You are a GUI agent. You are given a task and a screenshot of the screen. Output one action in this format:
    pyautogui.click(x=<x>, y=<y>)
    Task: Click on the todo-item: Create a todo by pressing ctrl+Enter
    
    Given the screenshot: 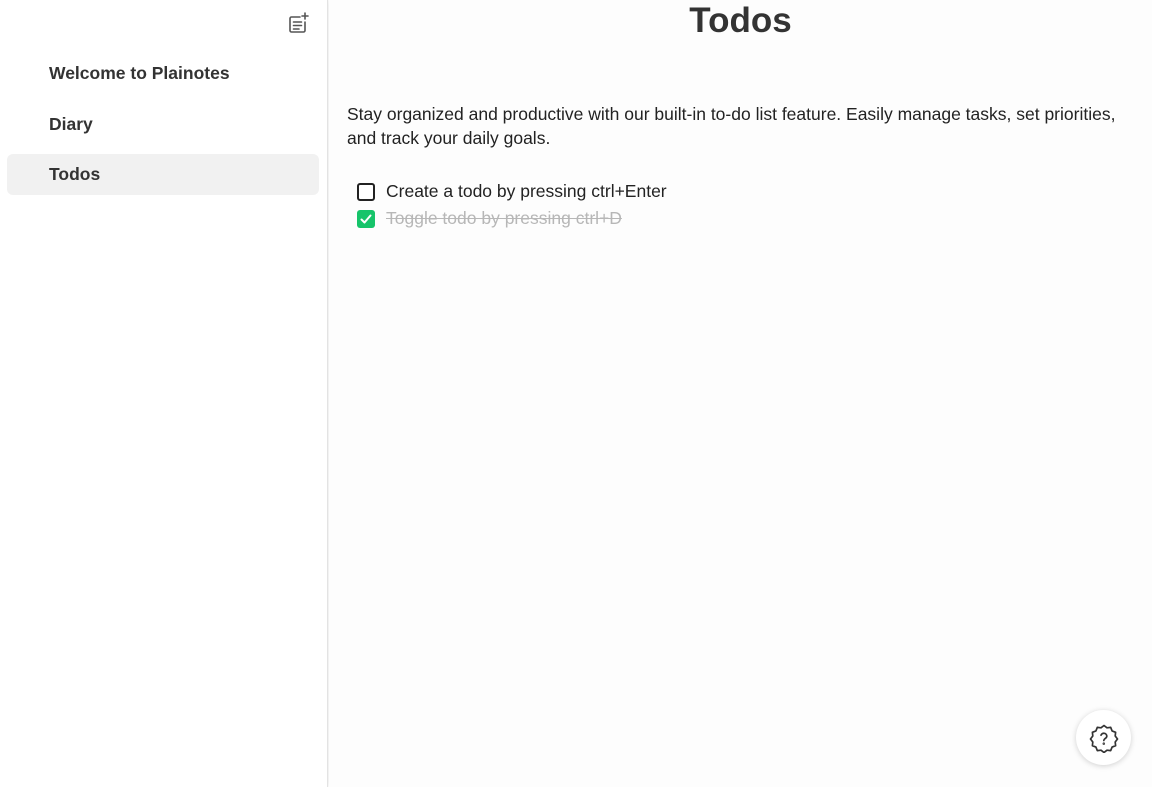 What is the action you would take?
    pyautogui.click(x=512, y=191)
    